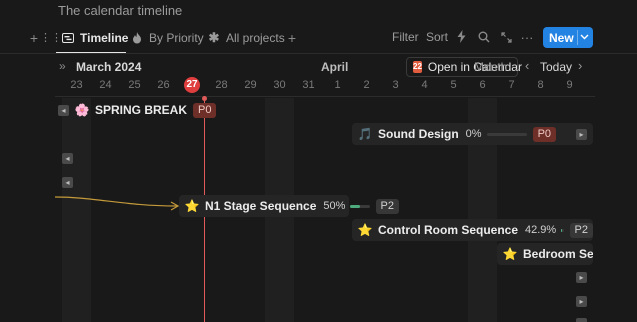  I want to click on page-title: The calendar timeline, so click(120, 10).